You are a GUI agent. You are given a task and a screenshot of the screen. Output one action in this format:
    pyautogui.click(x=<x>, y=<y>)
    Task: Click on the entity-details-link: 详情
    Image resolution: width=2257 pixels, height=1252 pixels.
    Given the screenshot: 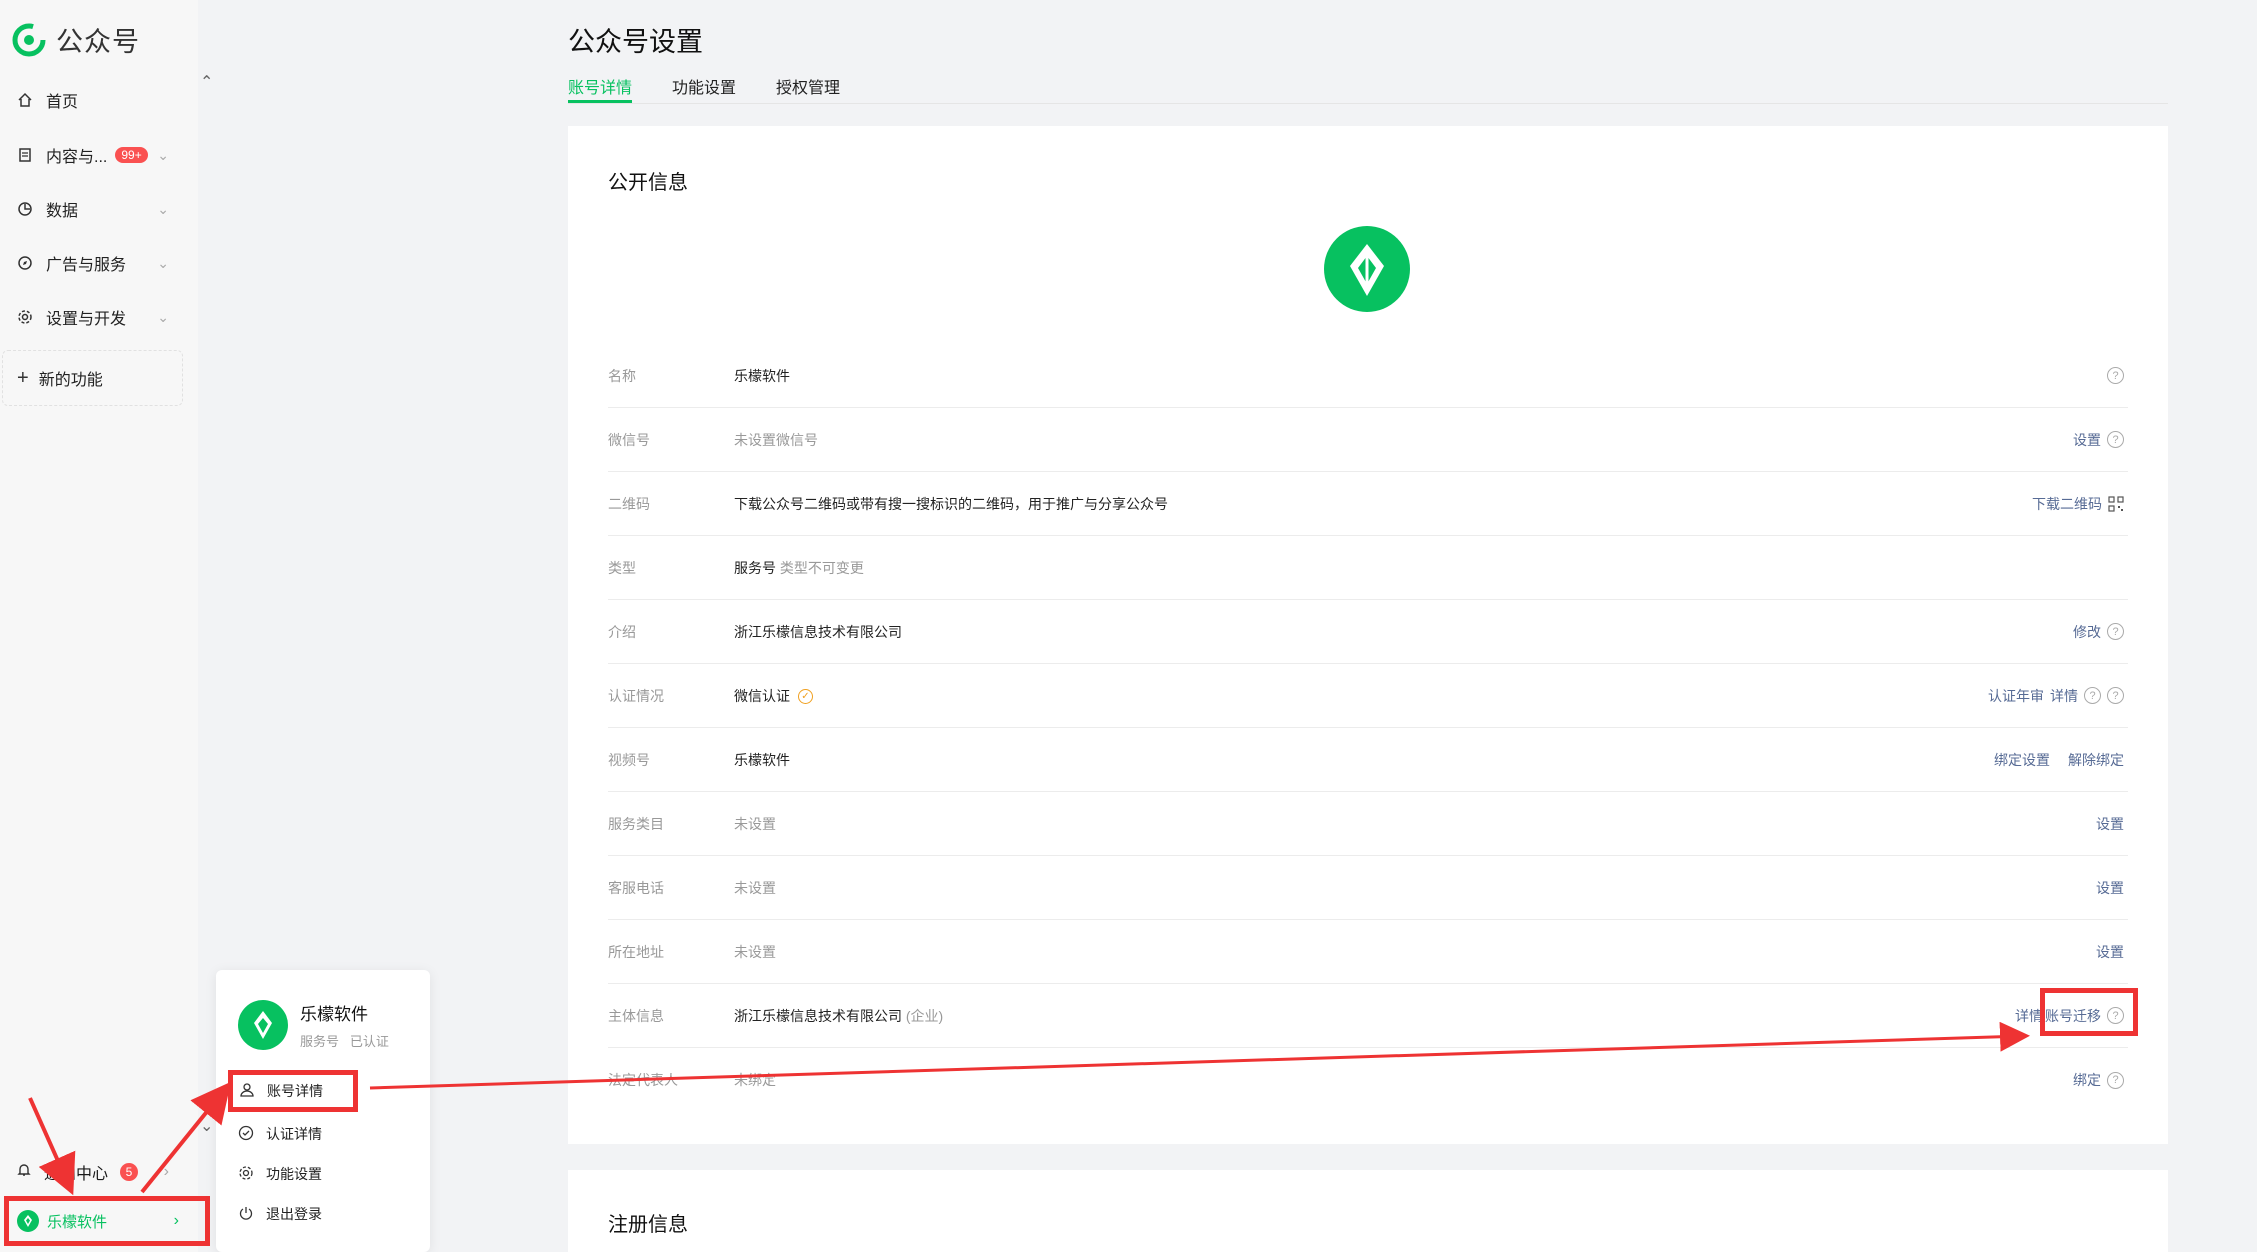 What is the action you would take?
    pyautogui.click(x=2029, y=1016)
    